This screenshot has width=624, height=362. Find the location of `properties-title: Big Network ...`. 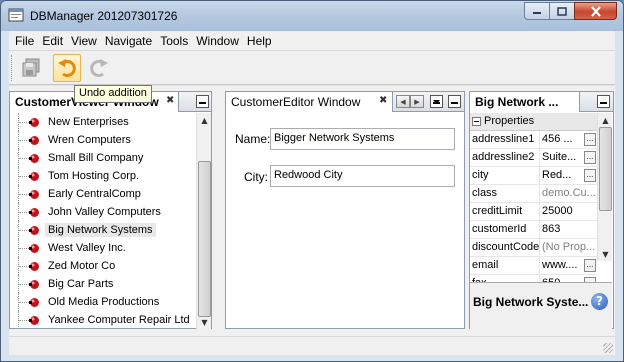

properties-title: Big Network ... is located at coordinates (517, 102).